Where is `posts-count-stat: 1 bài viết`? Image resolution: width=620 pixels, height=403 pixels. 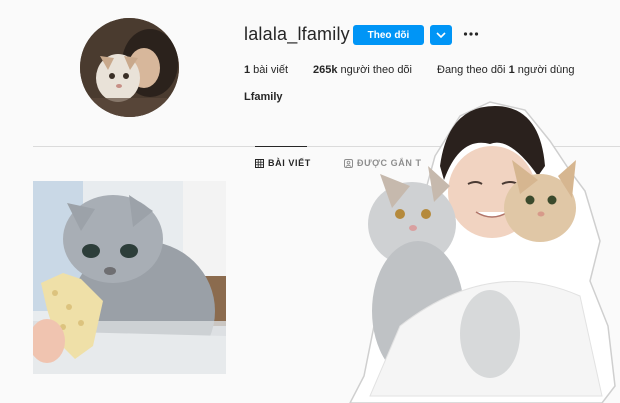
posts-count-stat: 1 bài viết is located at coordinates (266, 70).